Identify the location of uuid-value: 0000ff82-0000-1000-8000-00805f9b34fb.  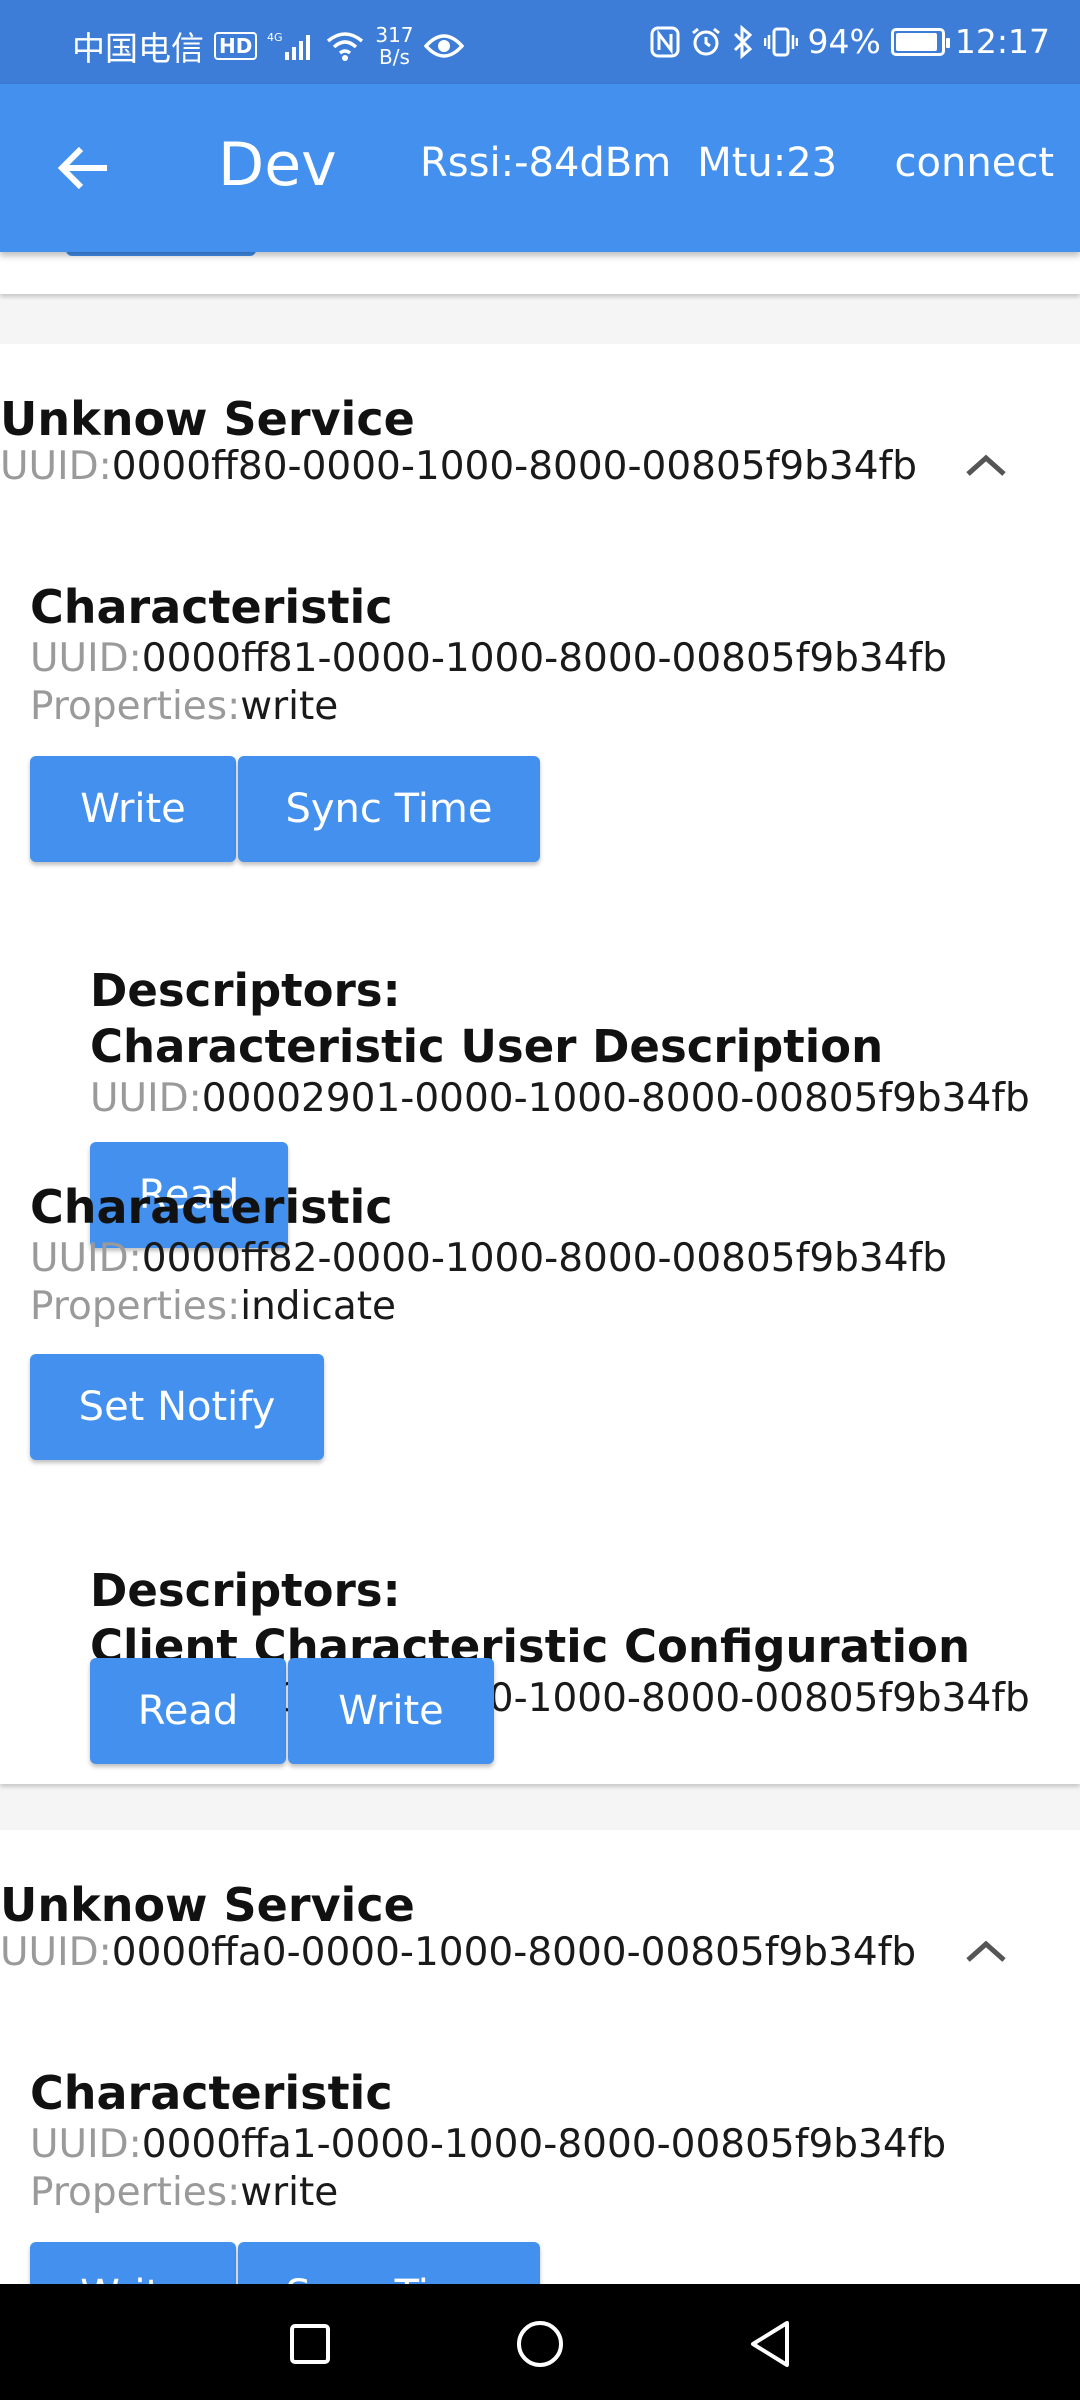
(544, 1258).